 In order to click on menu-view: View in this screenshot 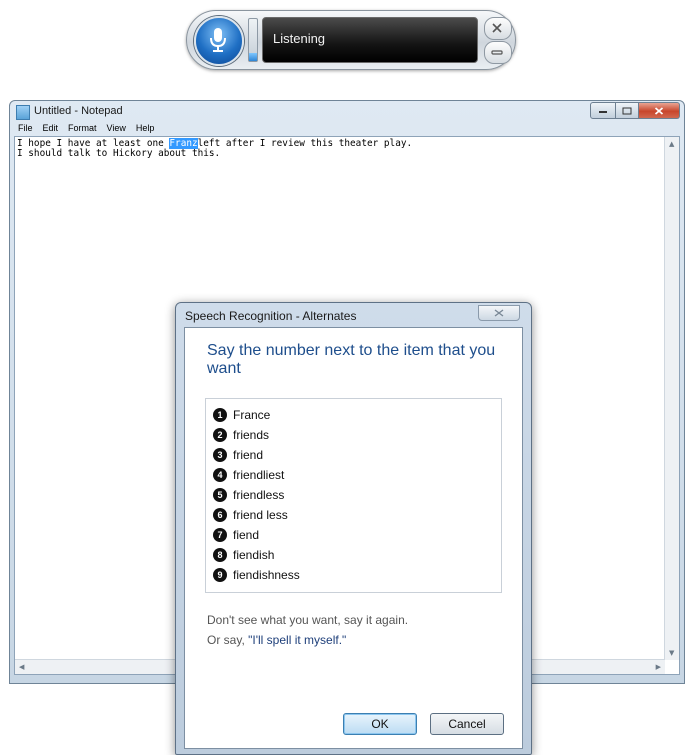, I will do `click(116, 128)`.